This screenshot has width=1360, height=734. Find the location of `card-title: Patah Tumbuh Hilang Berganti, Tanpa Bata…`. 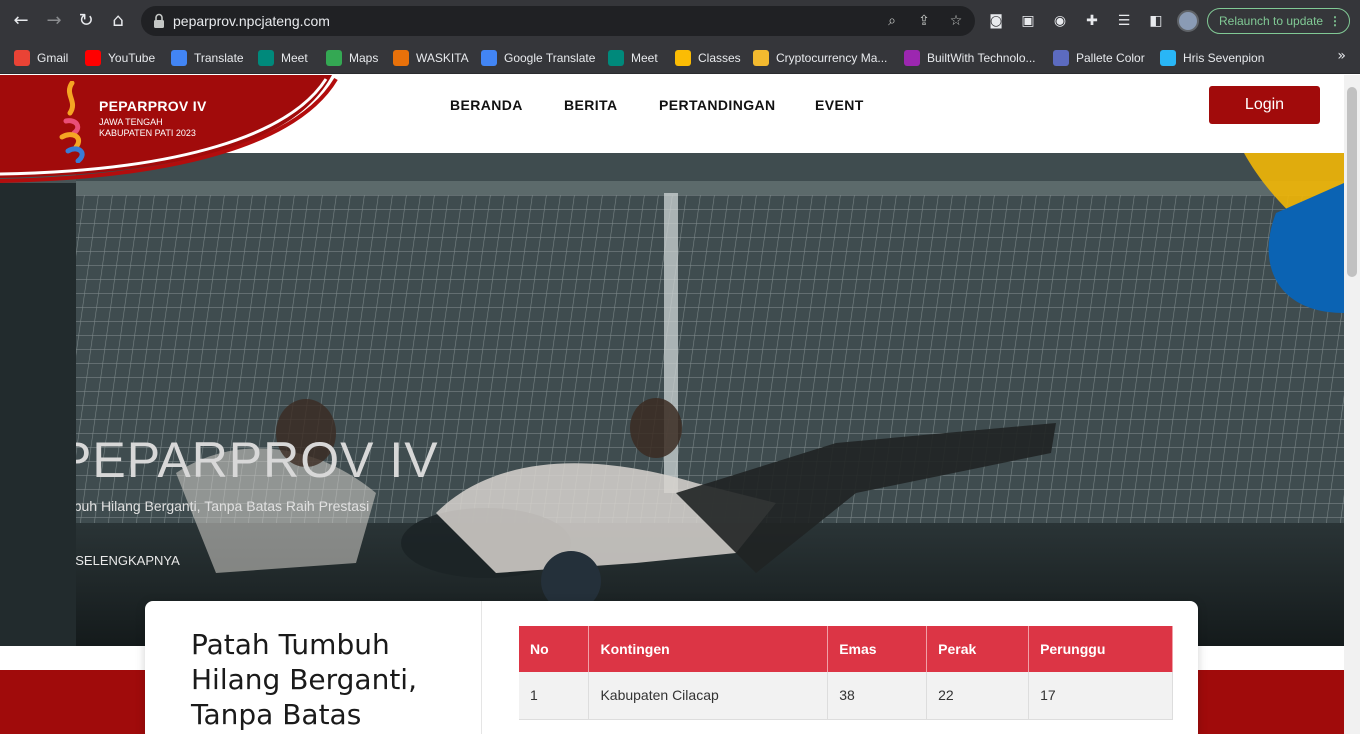

card-title: Patah Tumbuh Hilang Berganti, Tanpa Bata… is located at coordinates (304, 679).